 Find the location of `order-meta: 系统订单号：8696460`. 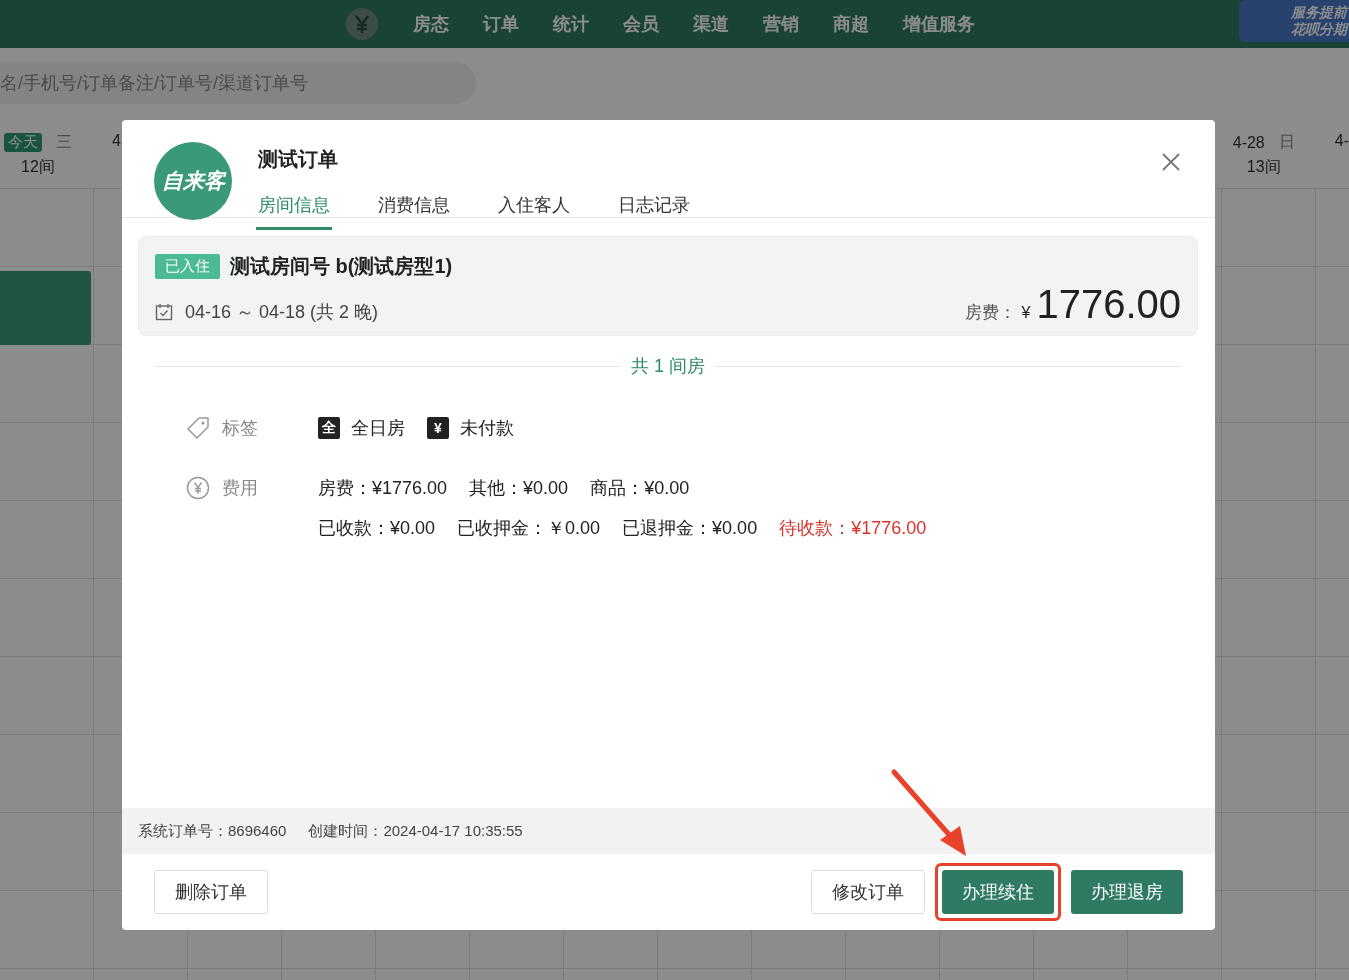

order-meta: 系统订单号：8696460 is located at coordinates (212, 831).